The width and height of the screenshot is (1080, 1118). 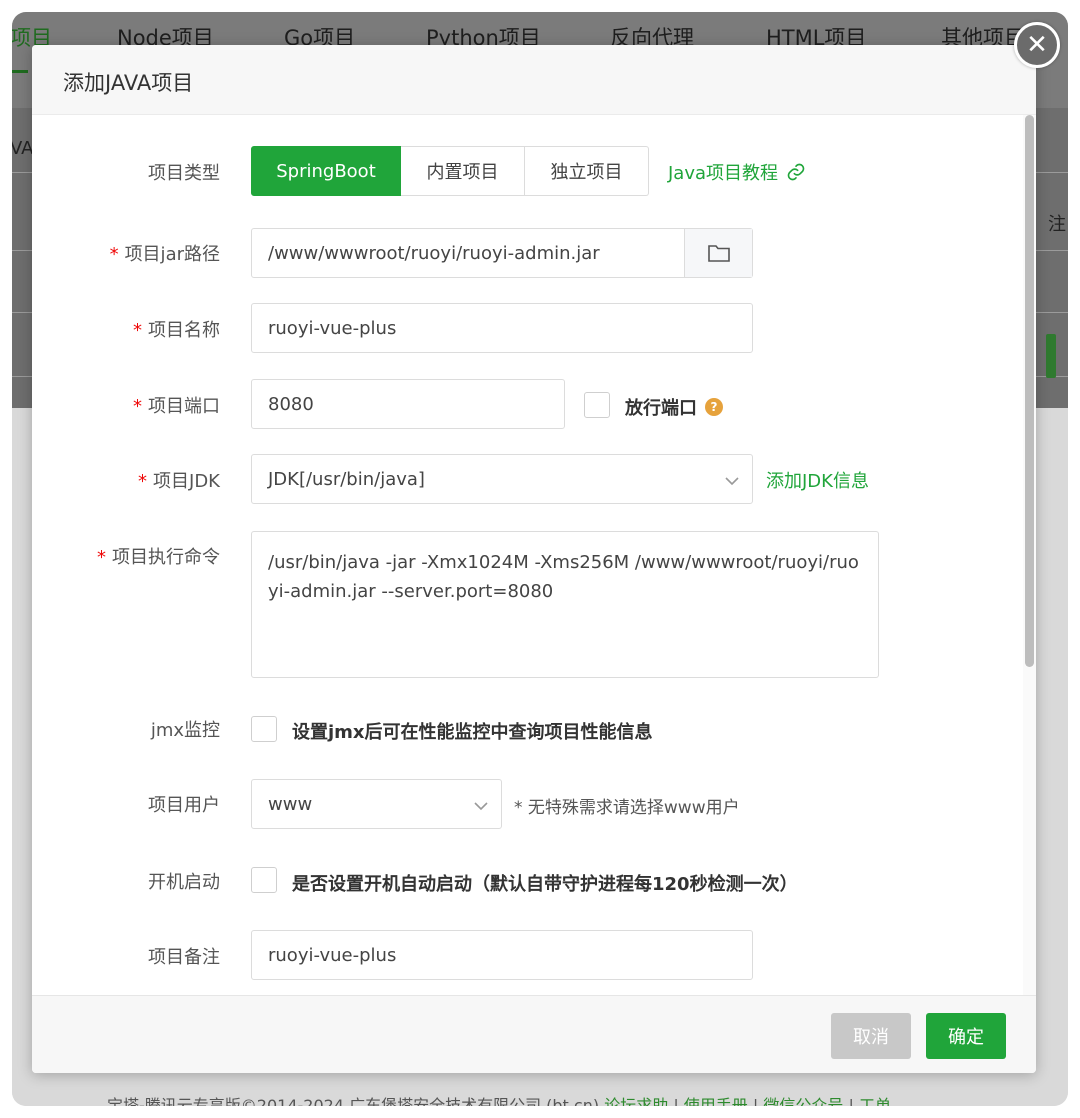 What do you see at coordinates (184, 882) in the screenshot?
I see `autostart-label: 开机启动` at bounding box center [184, 882].